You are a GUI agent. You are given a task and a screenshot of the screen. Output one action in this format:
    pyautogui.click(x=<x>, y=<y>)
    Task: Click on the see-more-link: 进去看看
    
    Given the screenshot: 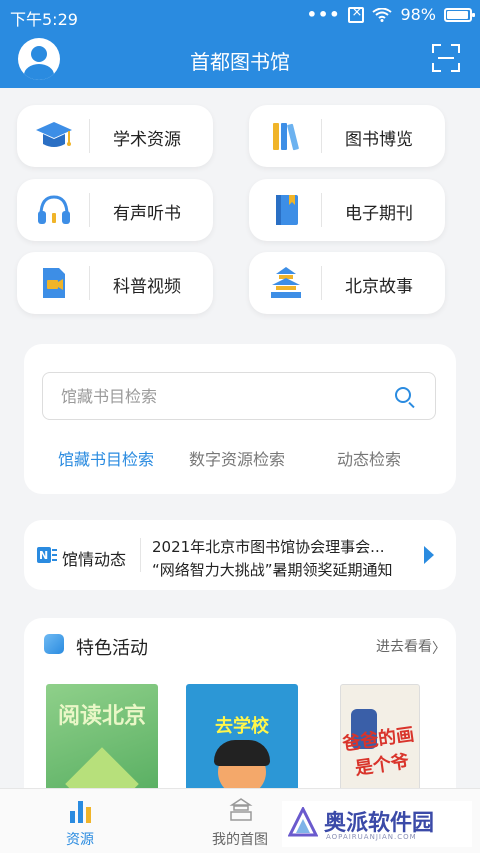 What is the action you would take?
    pyautogui.click(x=404, y=646)
    